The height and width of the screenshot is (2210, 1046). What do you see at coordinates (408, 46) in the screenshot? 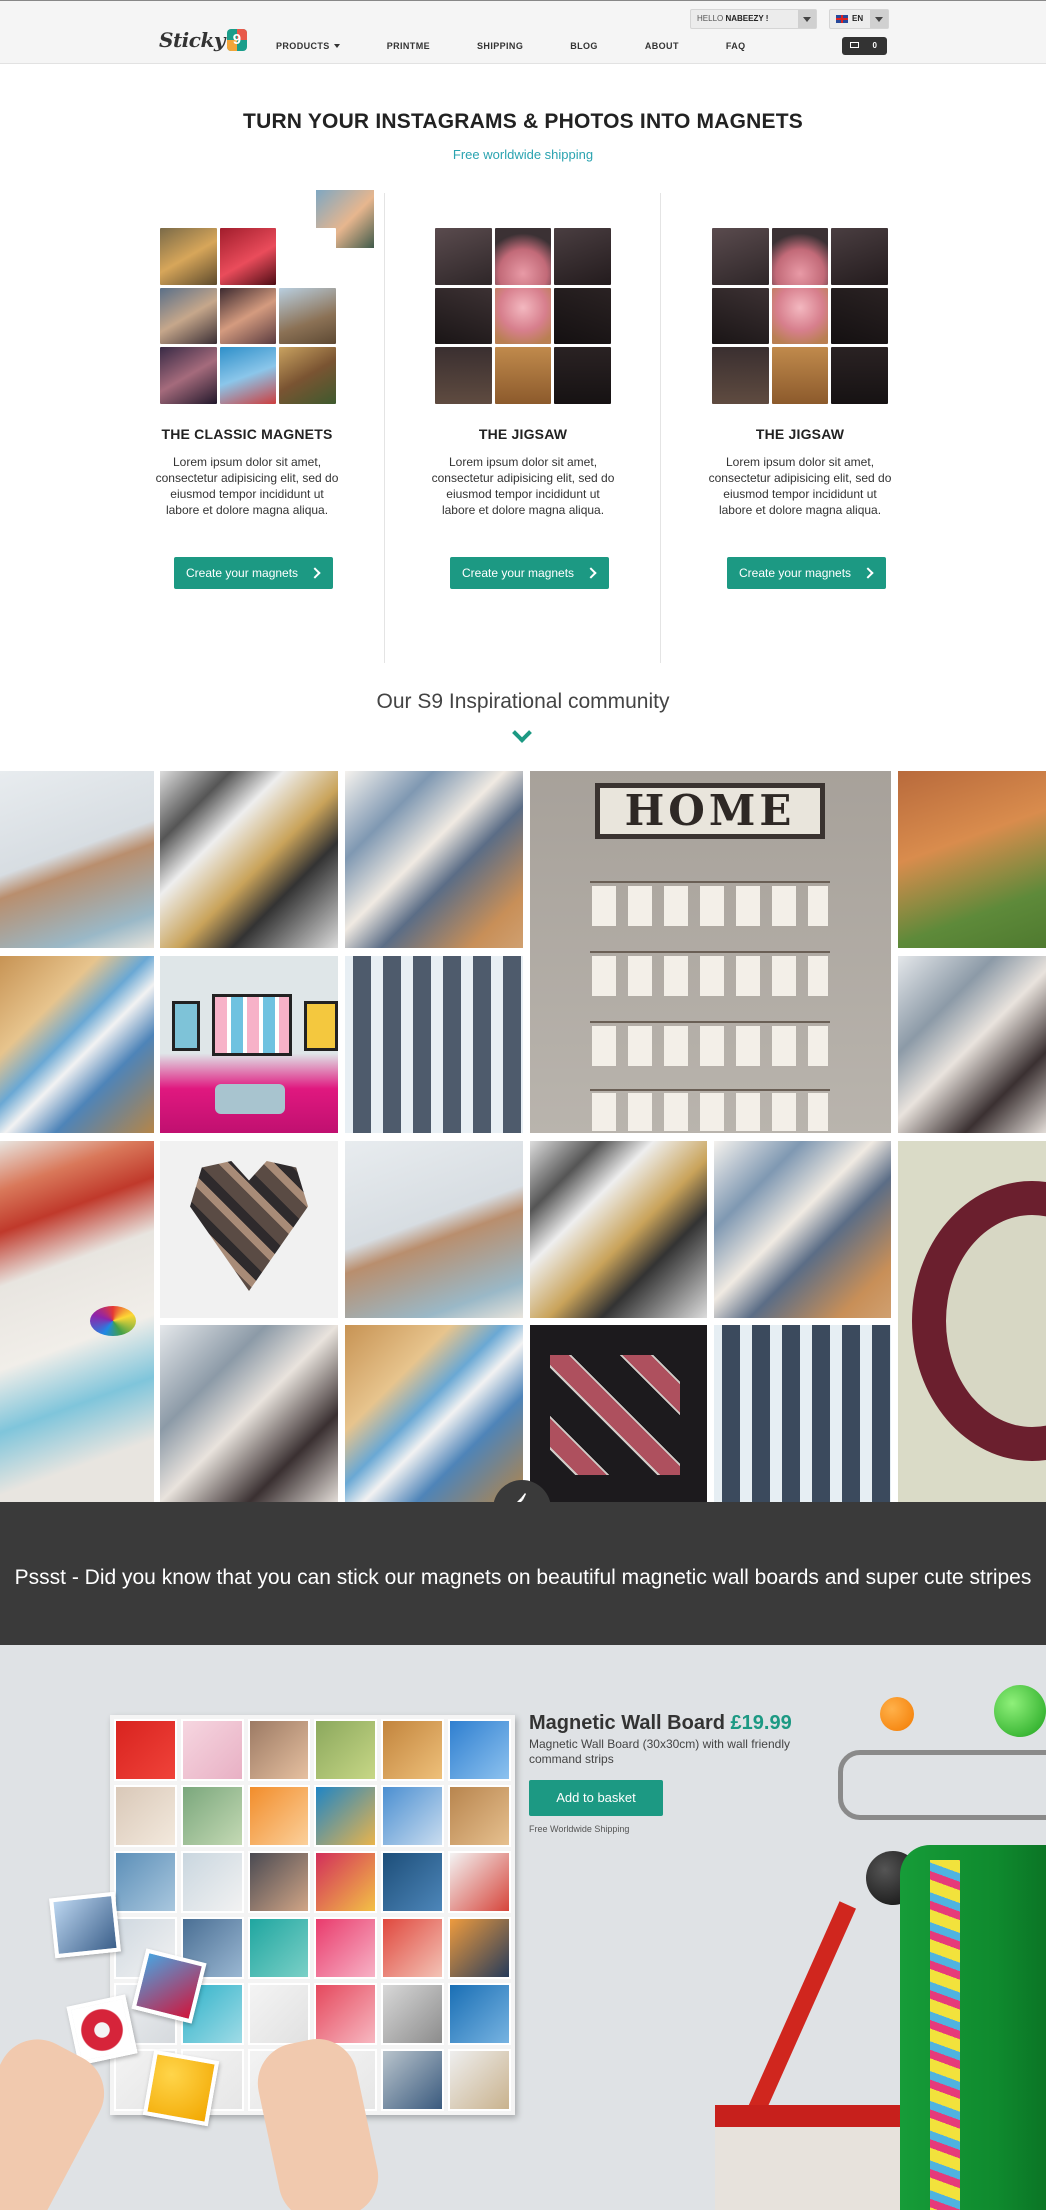
I see `nav-printme: PRINTME` at bounding box center [408, 46].